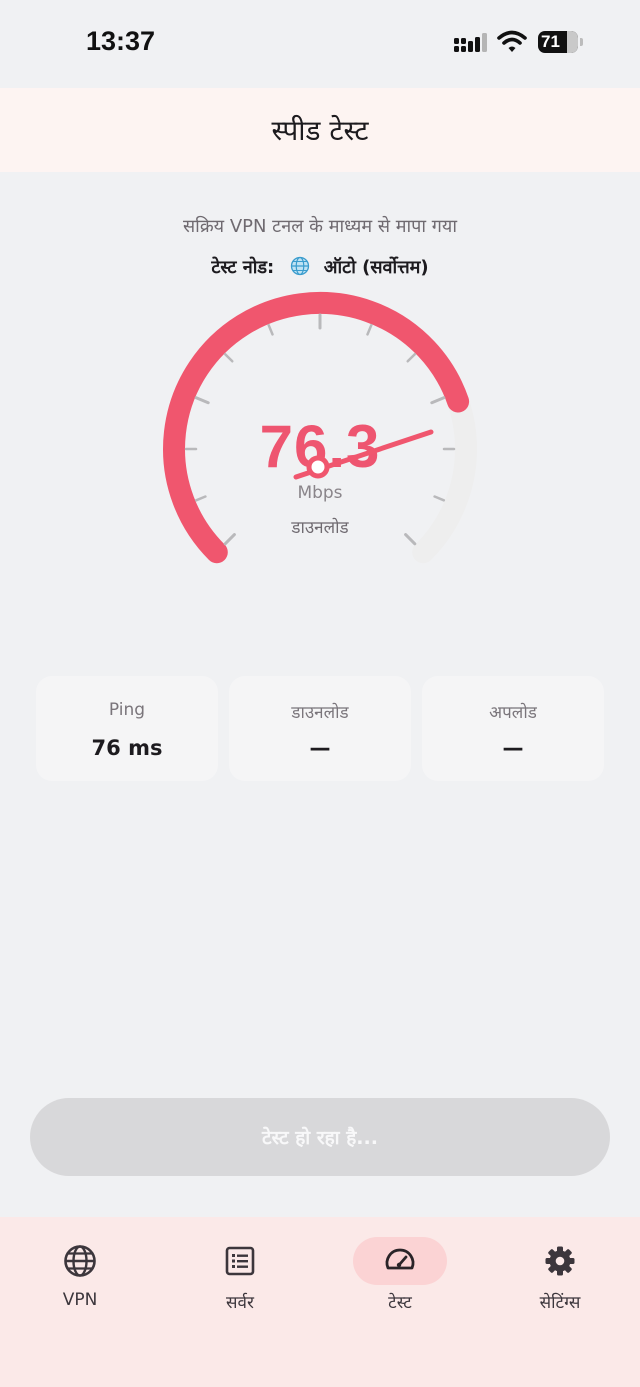 This screenshot has height=1387, width=640. Describe the element at coordinates (400, 1277) in the screenshot. I see `nav-item-test: टेस्ट` at that location.